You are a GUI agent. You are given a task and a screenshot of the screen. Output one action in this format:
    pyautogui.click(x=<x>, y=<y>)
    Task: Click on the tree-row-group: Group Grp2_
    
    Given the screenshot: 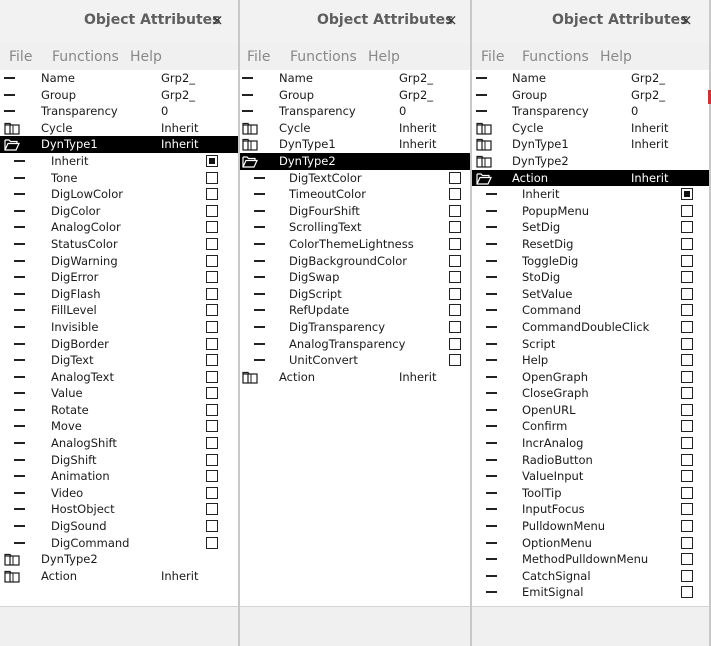 What is the action you would take?
    pyautogui.click(x=355, y=95)
    